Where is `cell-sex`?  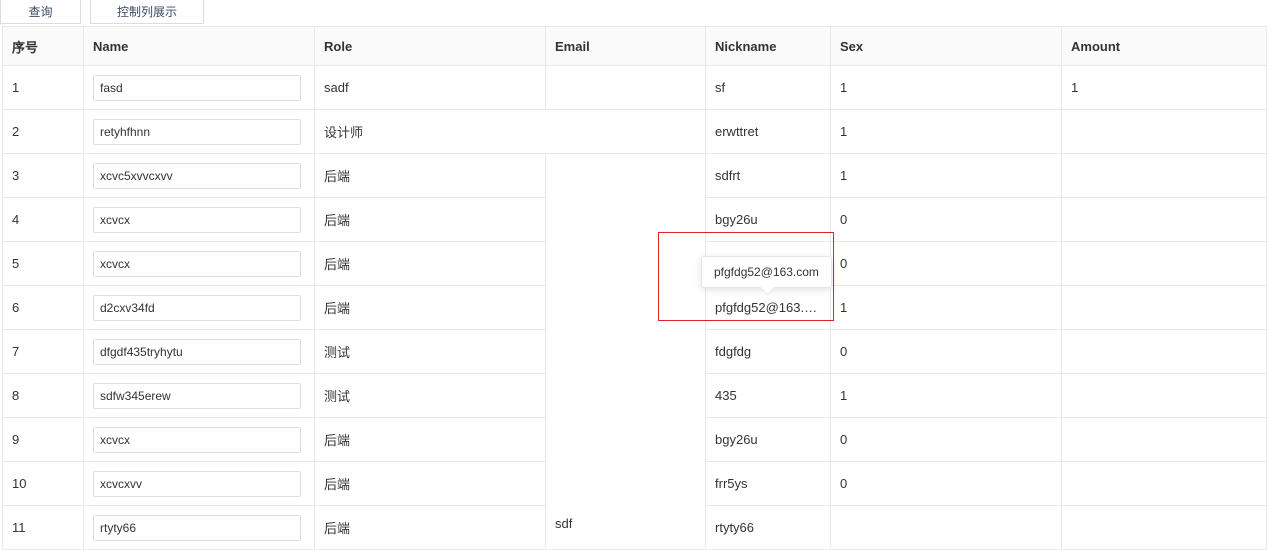
cell-sex is located at coordinates (946, 527).